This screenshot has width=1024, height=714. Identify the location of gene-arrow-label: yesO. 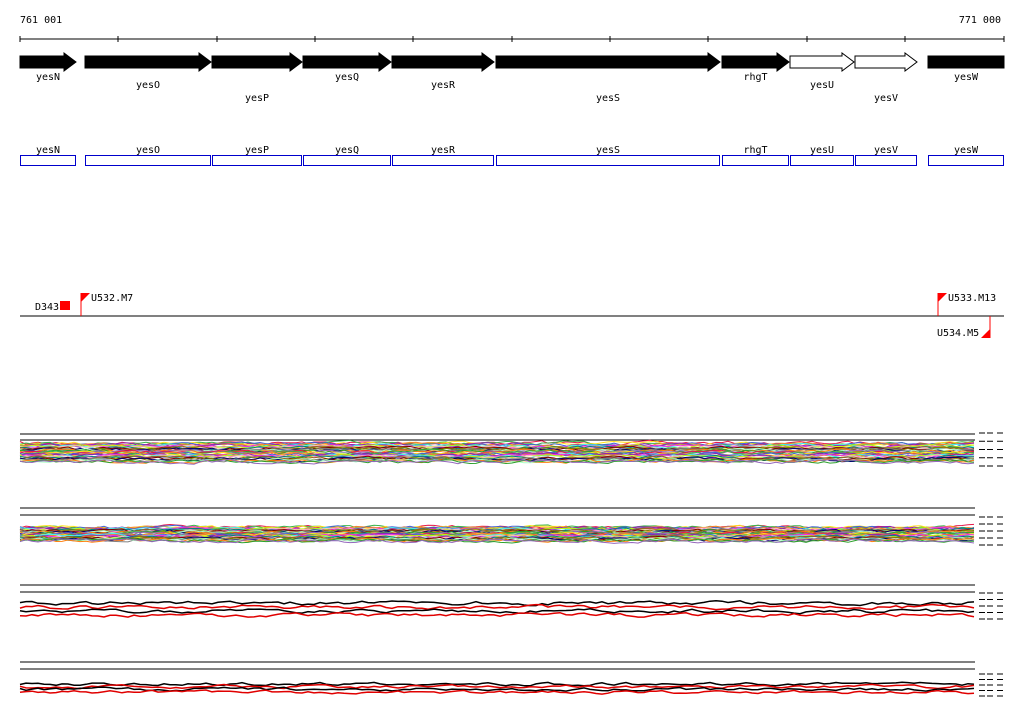
(148, 85).